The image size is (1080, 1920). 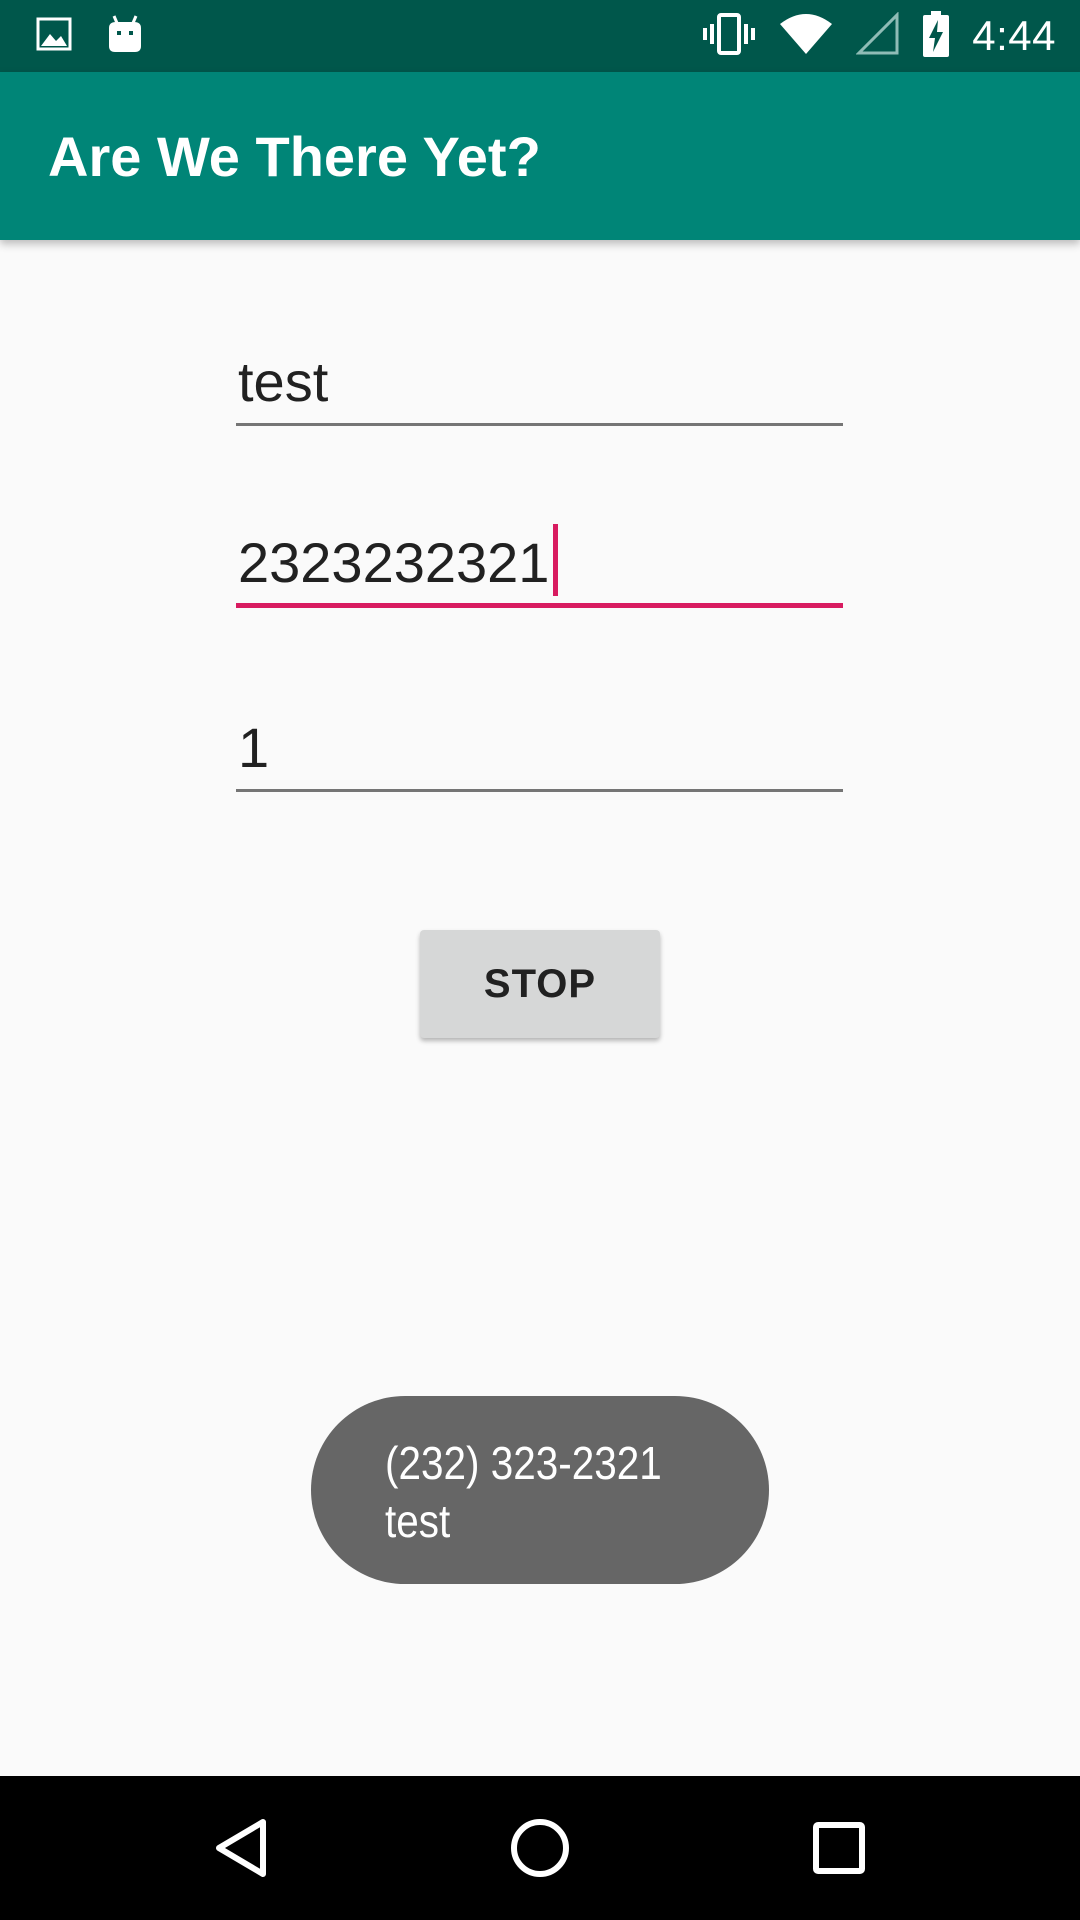 What do you see at coordinates (729, 36) in the screenshot?
I see `vibrate-icon` at bounding box center [729, 36].